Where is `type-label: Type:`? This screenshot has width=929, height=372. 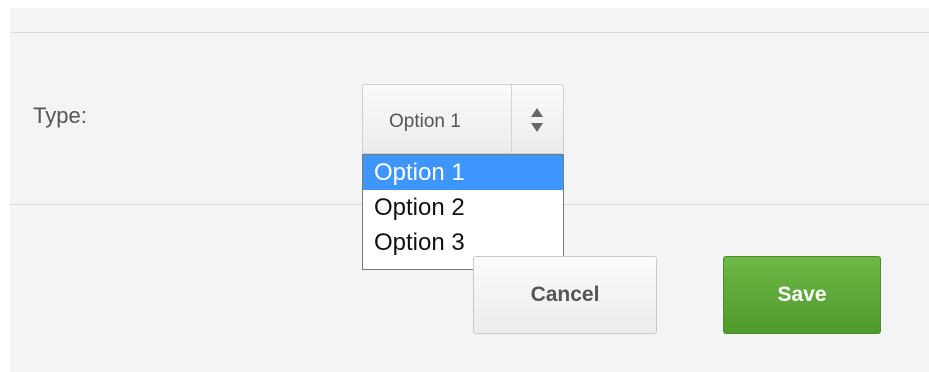 type-label: Type: is located at coordinates (60, 115).